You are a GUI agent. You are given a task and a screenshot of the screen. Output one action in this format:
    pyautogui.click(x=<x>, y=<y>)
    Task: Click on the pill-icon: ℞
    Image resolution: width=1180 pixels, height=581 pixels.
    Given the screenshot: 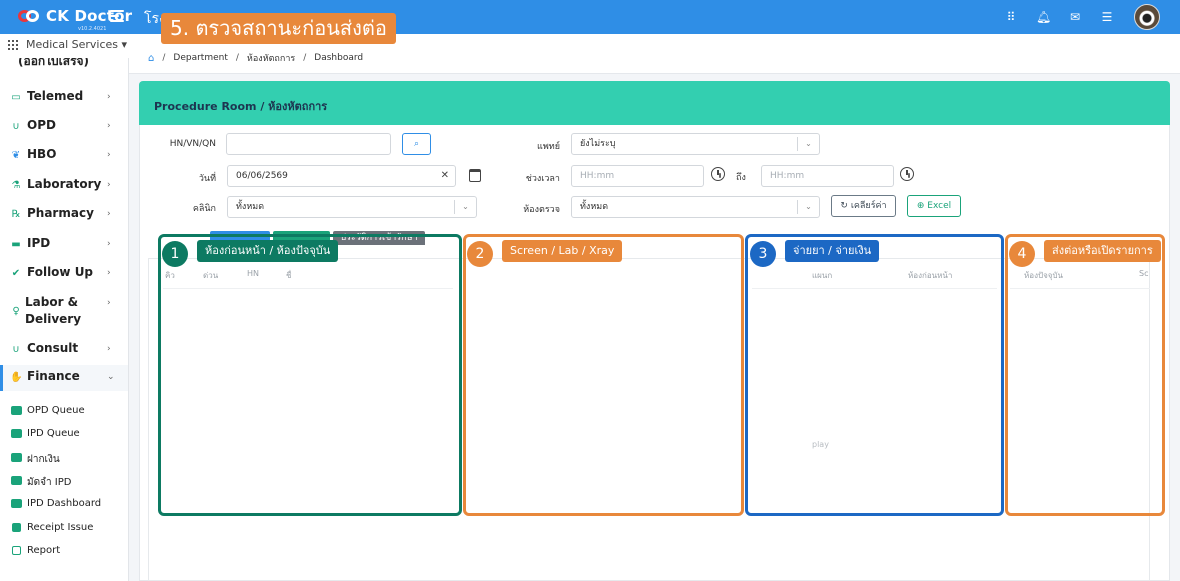 What is the action you would take?
    pyautogui.click(x=16, y=214)
    